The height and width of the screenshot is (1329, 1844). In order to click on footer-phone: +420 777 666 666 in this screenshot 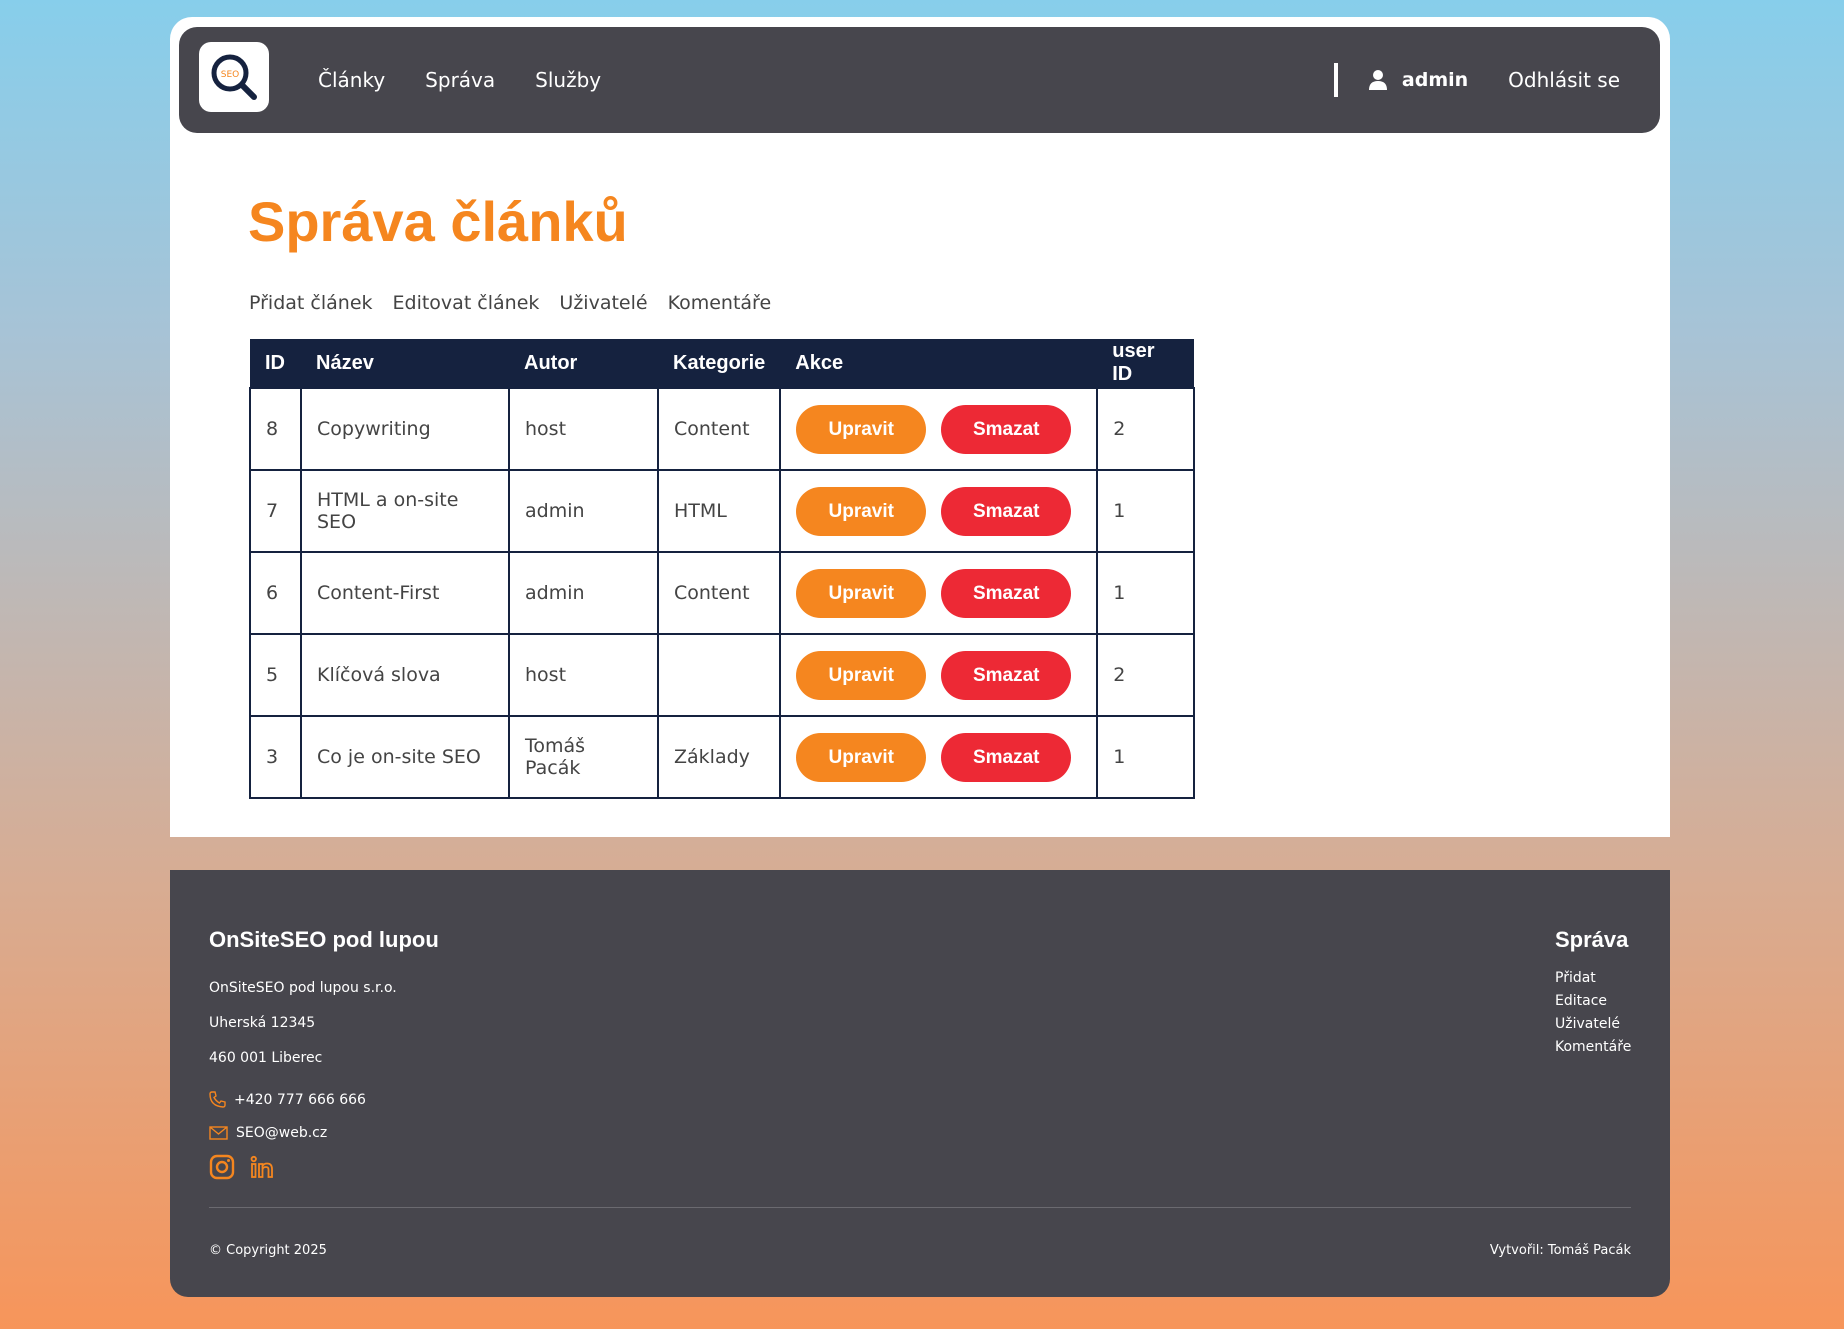, I will do `click(287, 1099)`.